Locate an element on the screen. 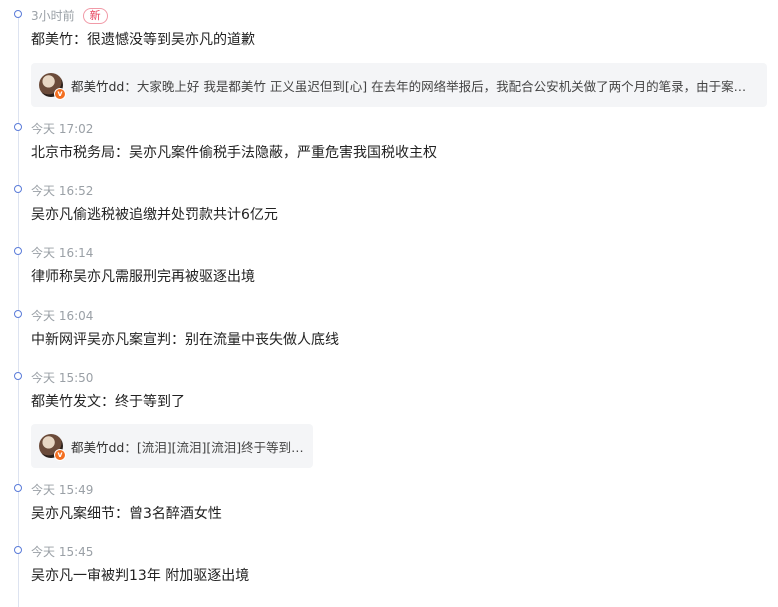  timestamp: 3小时前新 is located at coordinates (69, 16).